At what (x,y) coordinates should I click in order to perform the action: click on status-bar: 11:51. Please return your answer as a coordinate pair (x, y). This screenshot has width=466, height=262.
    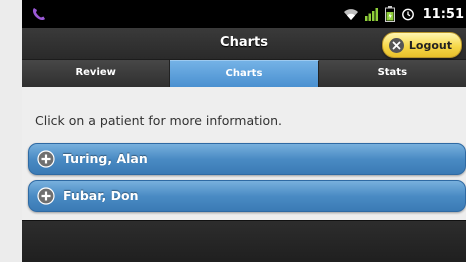
    Looking at the image, I should click on (244, 14).